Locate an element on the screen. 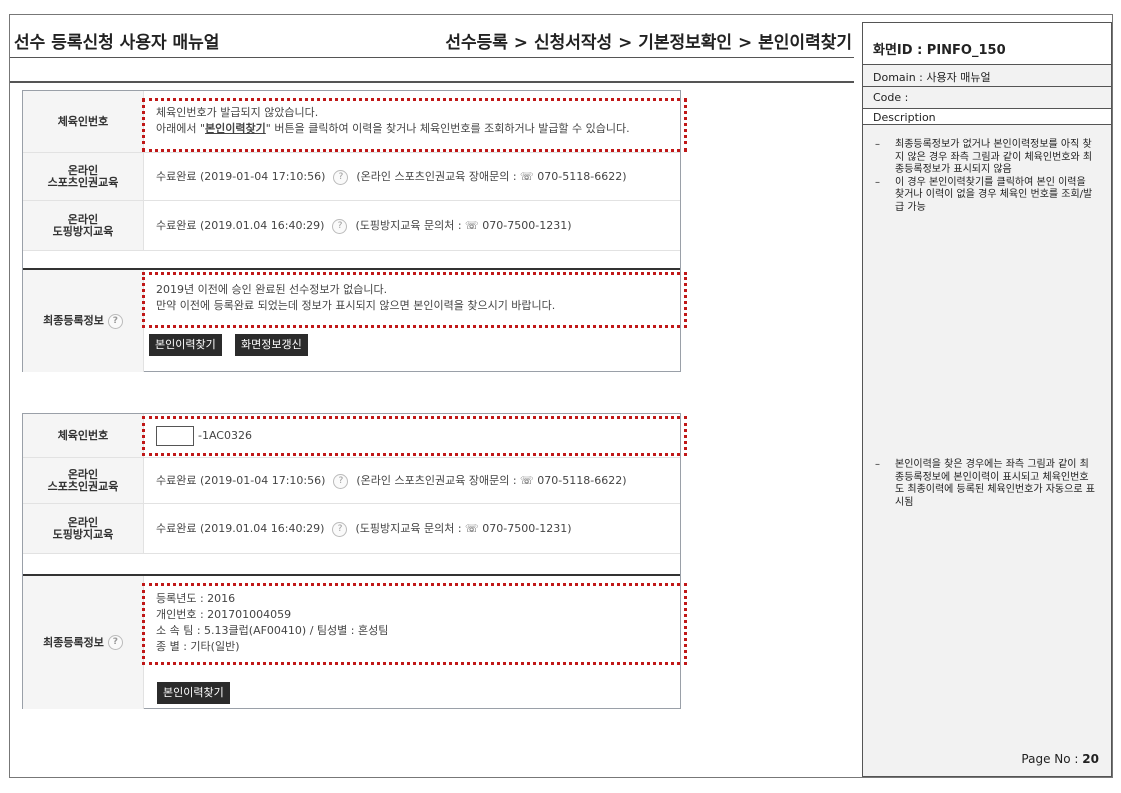 The width and height of the screenshot is (1121, 793). refresh-screen-button: 화면정보갱신 is located at coordinates (271, 345).